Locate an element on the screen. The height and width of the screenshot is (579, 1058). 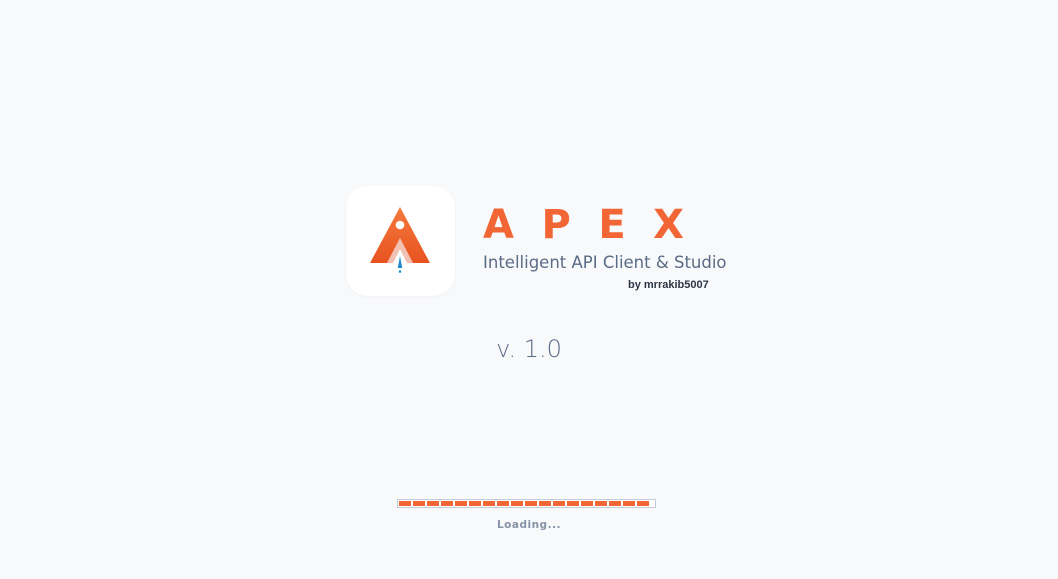
loading-progress-bar is located at coordinates (526, 503).